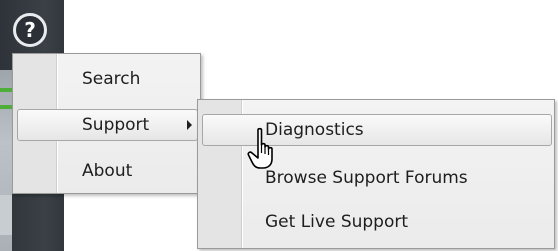 This screenshot has height=251, width=558. I want to click on menu-item-support: Support, so click(107, 125).